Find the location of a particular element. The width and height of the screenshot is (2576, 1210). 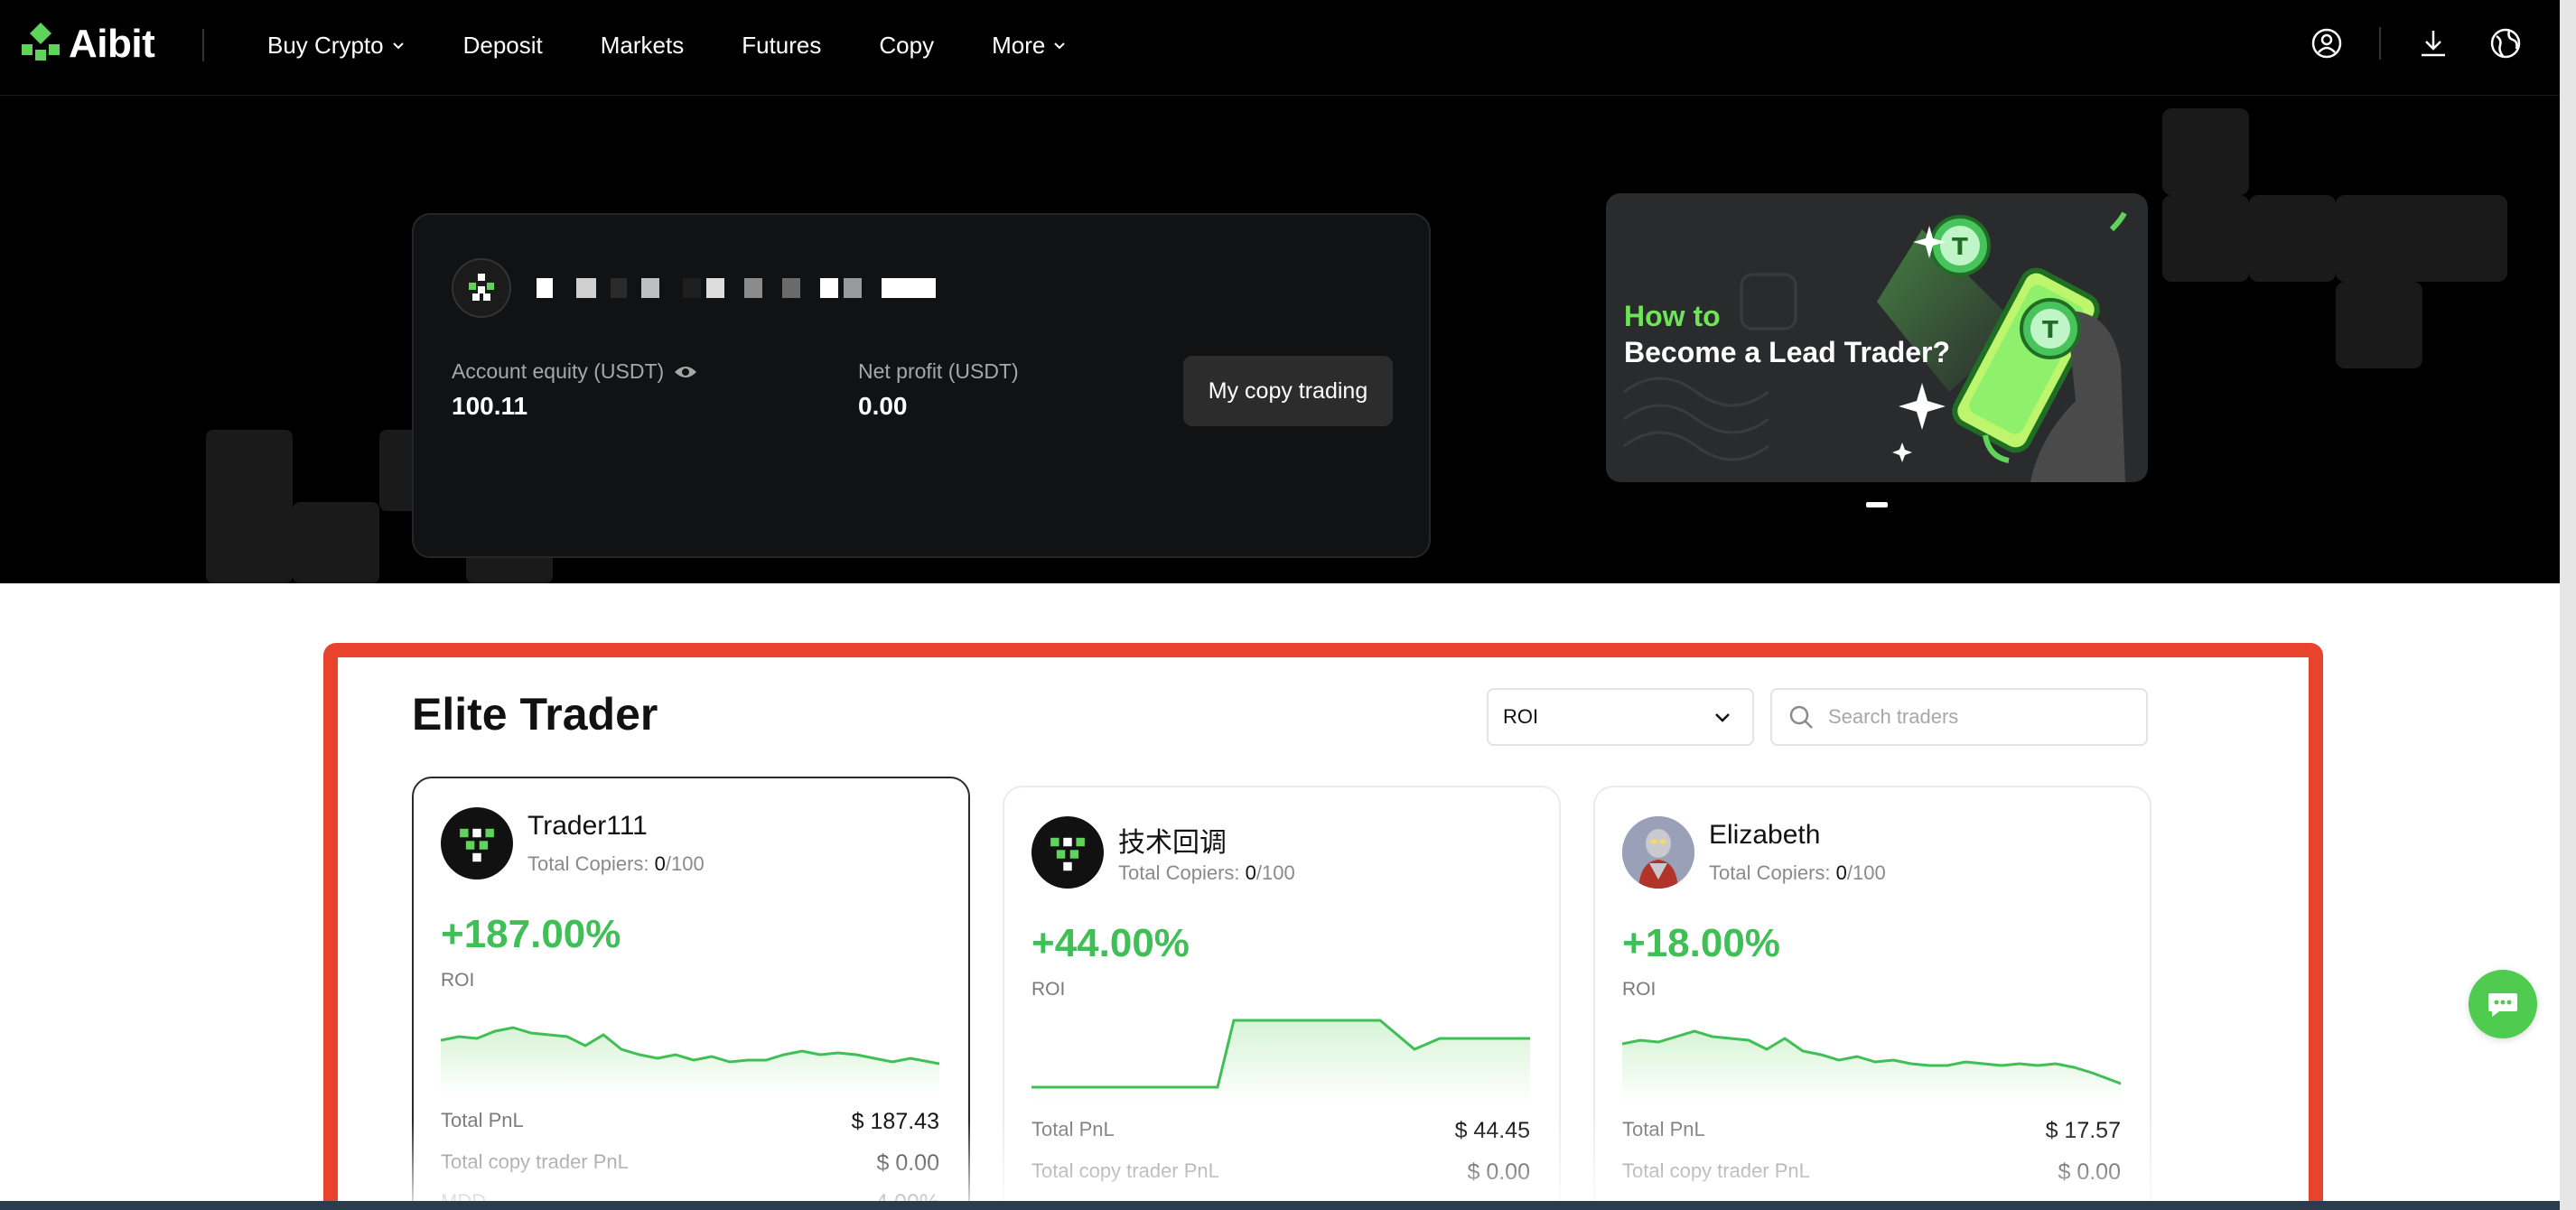

nav-actions is located at coordinates (2416, 43).